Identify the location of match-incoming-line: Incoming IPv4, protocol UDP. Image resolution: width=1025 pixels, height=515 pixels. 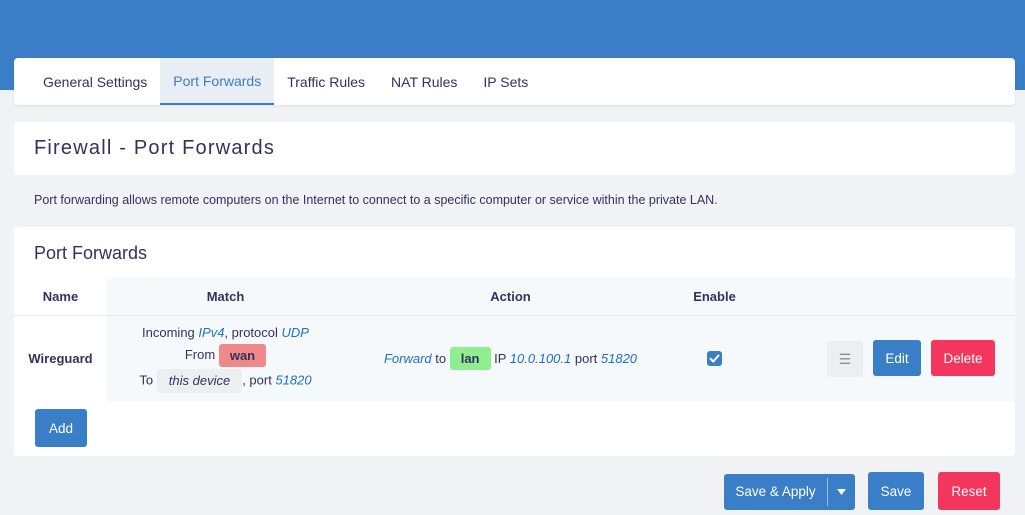
(225, 332).